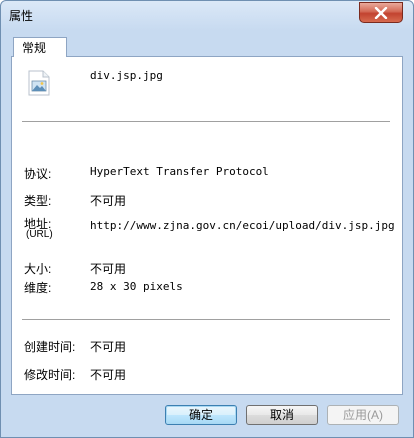  Describe the element at coordinates (207, 16) in the screenshot. I see `title-bar: 属性` at that location.